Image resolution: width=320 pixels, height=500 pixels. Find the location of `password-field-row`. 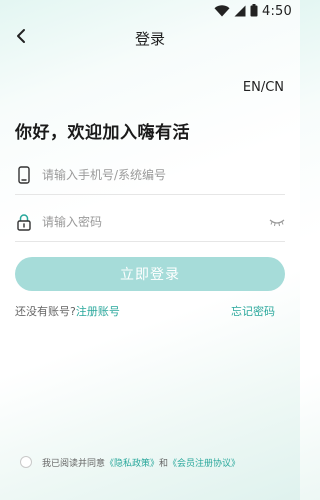

password-field-row is located at coordinates (150, 223).